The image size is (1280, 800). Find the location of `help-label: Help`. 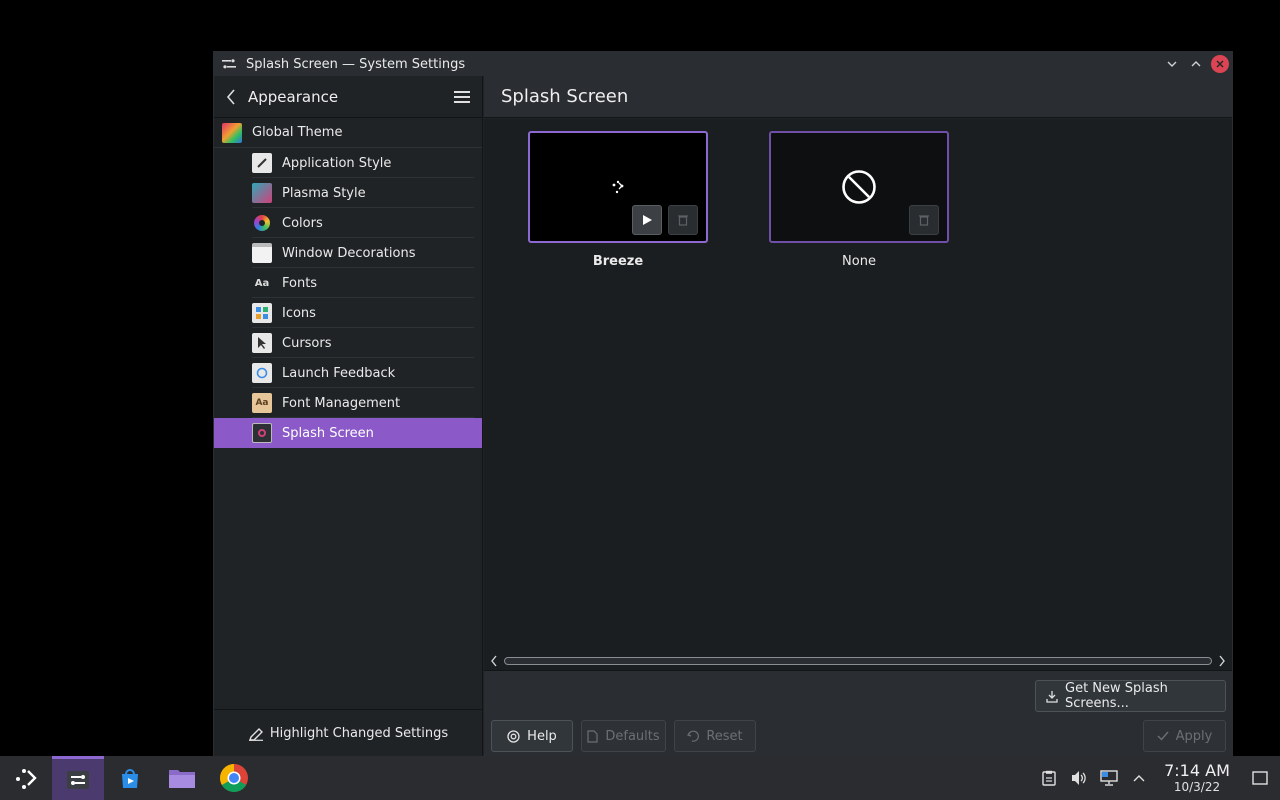

help-label: Help is located at coordinates (542, 736).